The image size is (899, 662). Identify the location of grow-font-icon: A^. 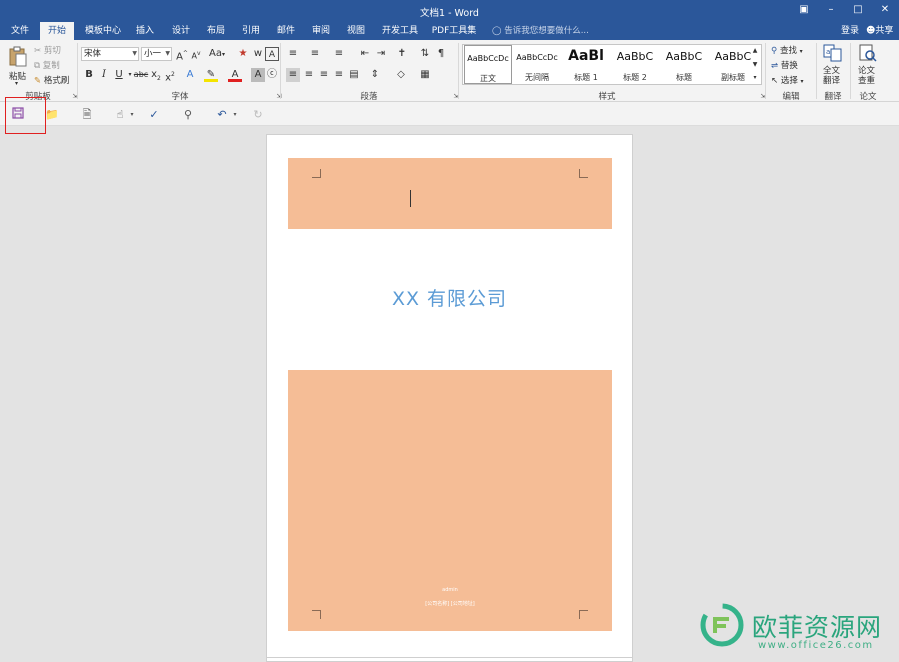
(182, 54).